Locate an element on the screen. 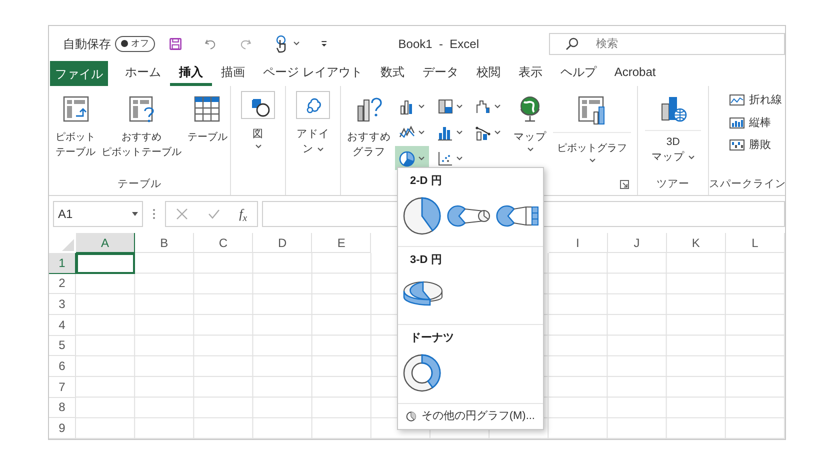 The image size is (834, 470). row-header: 7 is located at coordinates (62, 387).